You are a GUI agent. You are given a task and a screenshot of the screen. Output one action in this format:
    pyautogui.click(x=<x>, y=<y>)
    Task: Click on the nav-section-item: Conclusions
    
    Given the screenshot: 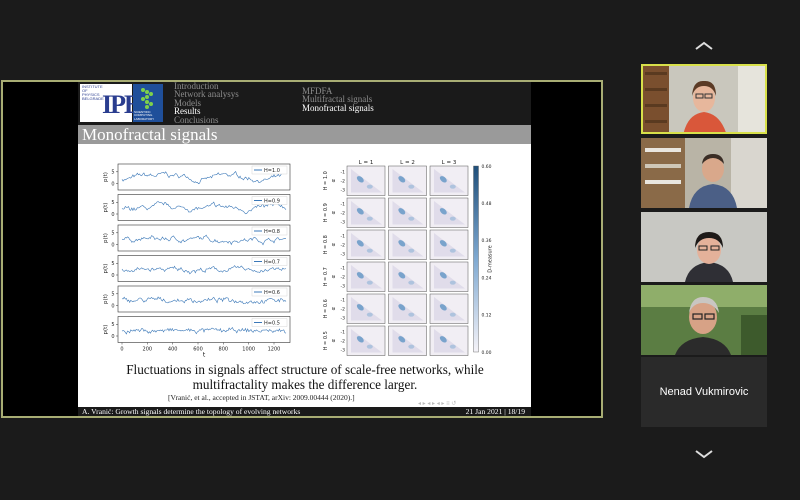 What is the action you would take?
    pyautogui.click(x=206, y=119)
    